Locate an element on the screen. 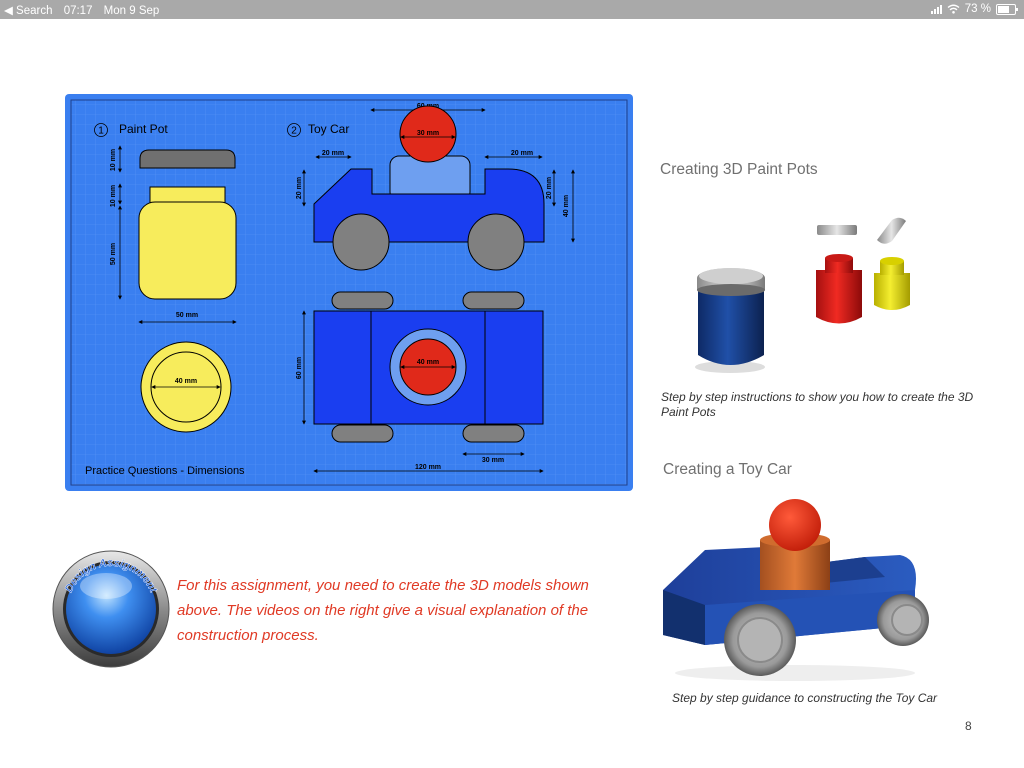  battery-percentage: 73 % is located at coordinates (977, 9).